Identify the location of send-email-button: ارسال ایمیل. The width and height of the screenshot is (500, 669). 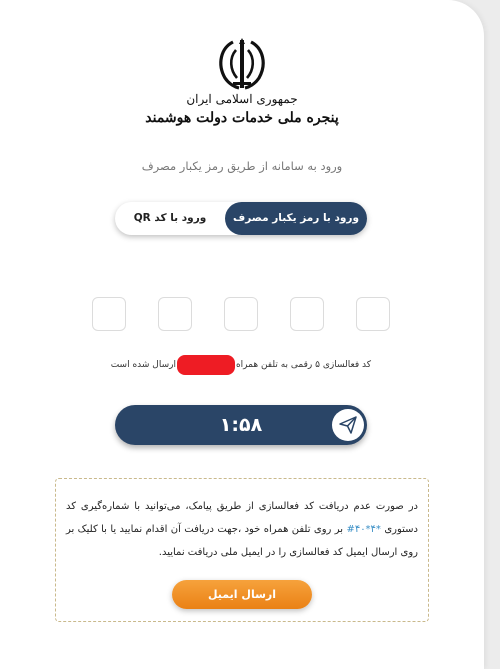
(242, 594).